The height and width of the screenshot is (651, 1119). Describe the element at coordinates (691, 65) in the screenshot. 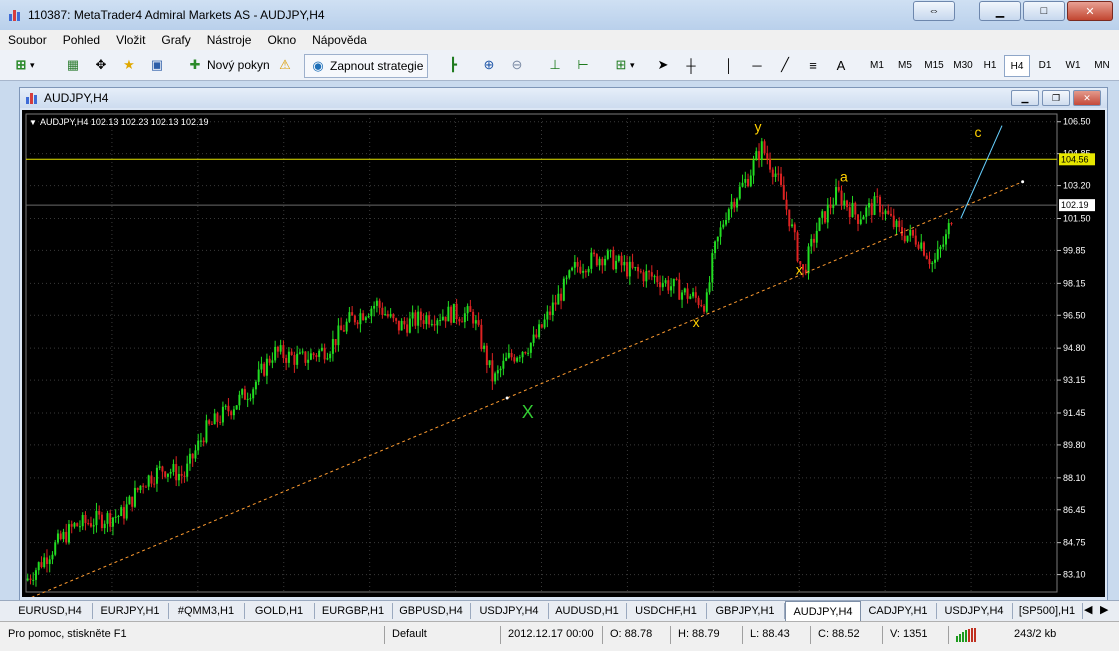

I see `crosshair-button: ┼` at that location.